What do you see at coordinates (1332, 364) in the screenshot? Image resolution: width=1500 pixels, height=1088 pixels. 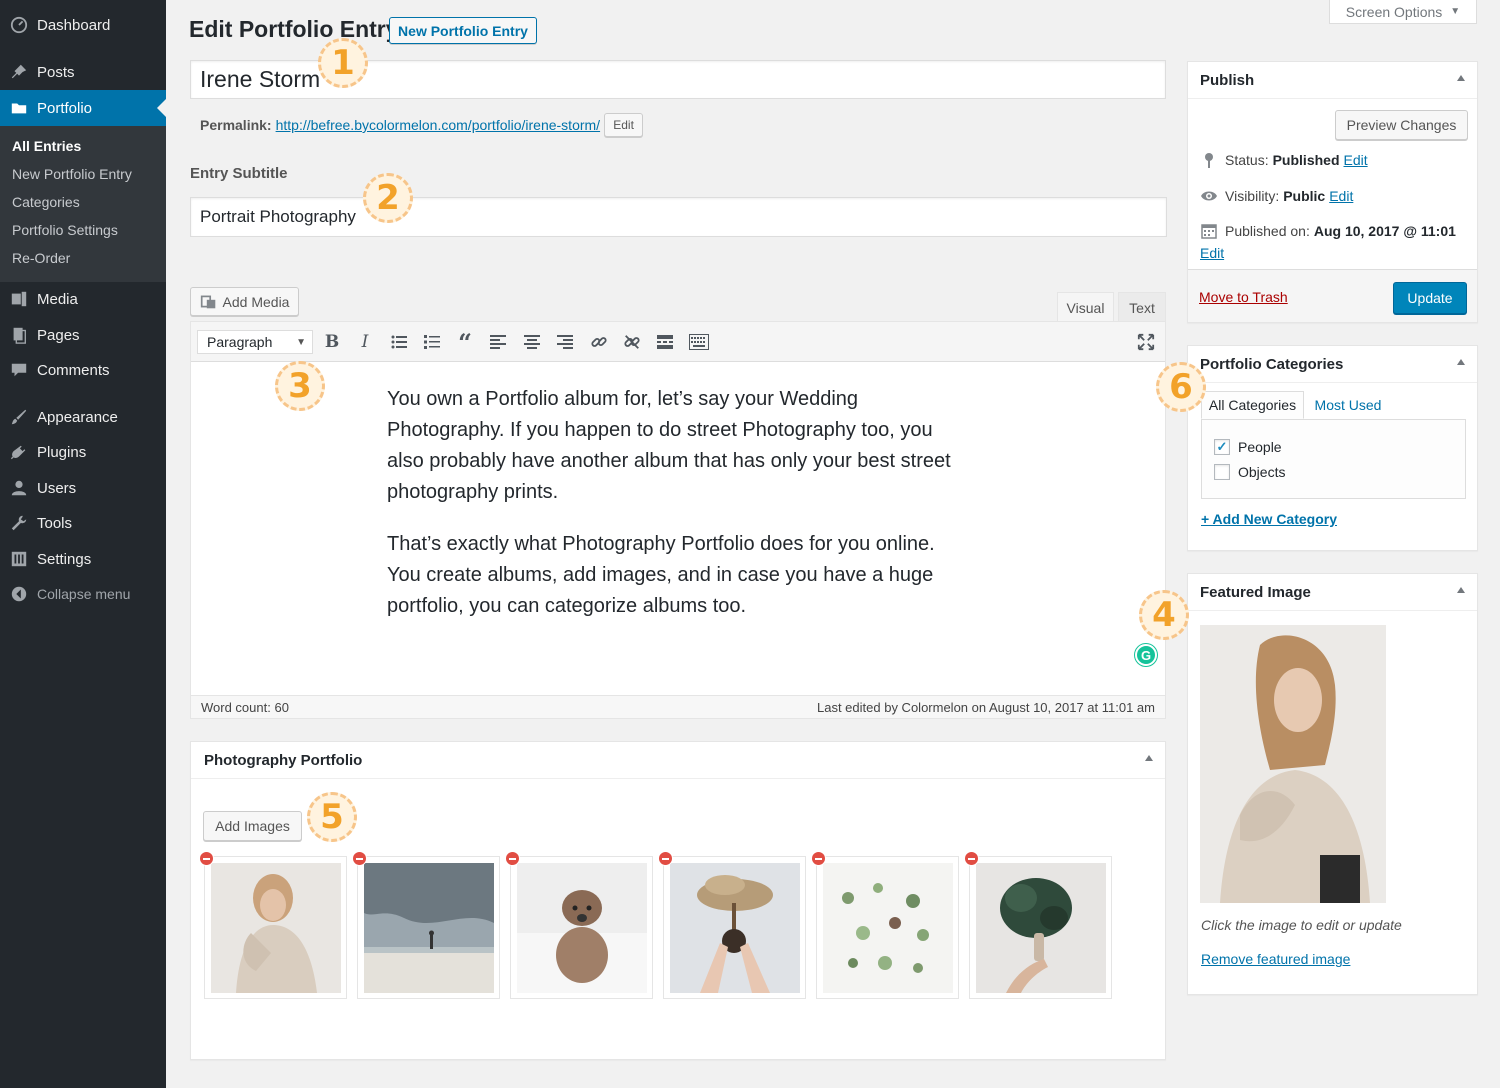 I see `postbox-header: Portfolio Categories` at bounding box center [1332, 364].